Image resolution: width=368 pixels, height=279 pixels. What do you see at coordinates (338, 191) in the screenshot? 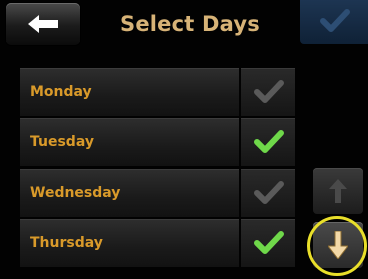
I see `scroll-up-button` at bounding box center [338, 191].